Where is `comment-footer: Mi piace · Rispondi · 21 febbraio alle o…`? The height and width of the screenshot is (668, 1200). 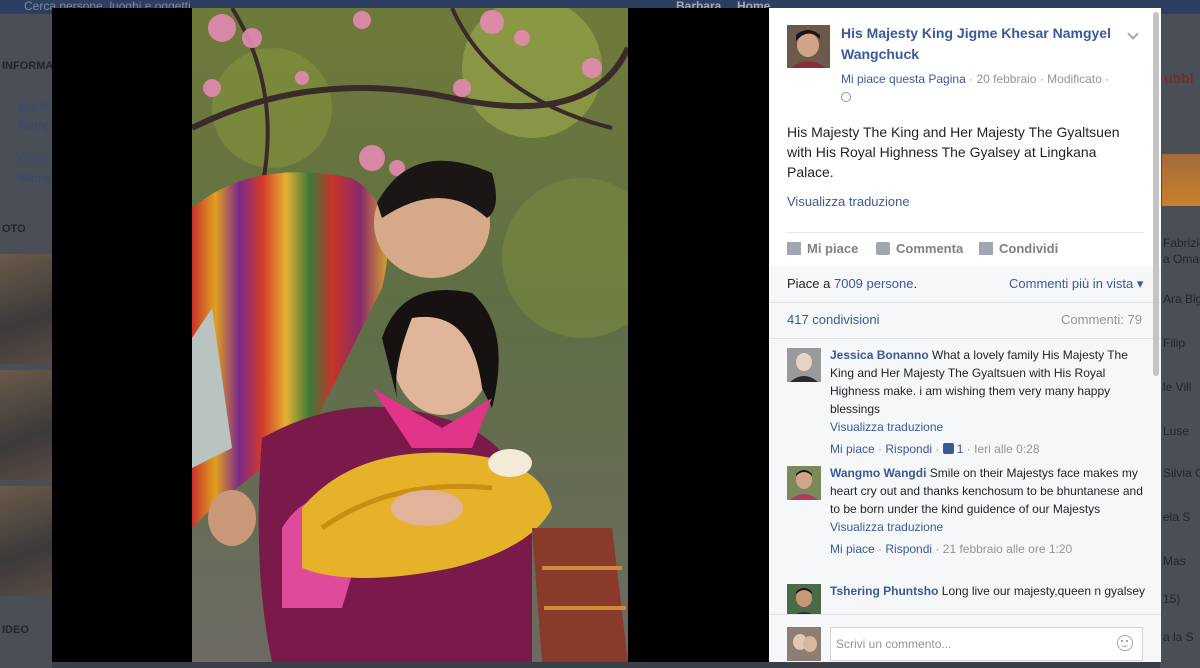 comment-footer: Mi piace · Rispondi · 21 febbraio alle o… is located at coordinates (990, 549).